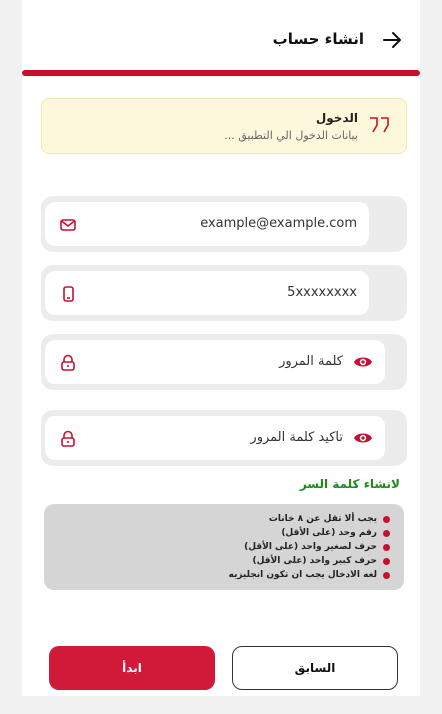  What do you see at coordinates (207, 293) in the screenshot?
I see `phone-input: 5xxxxxxxx` at bounding box center [207, 293].